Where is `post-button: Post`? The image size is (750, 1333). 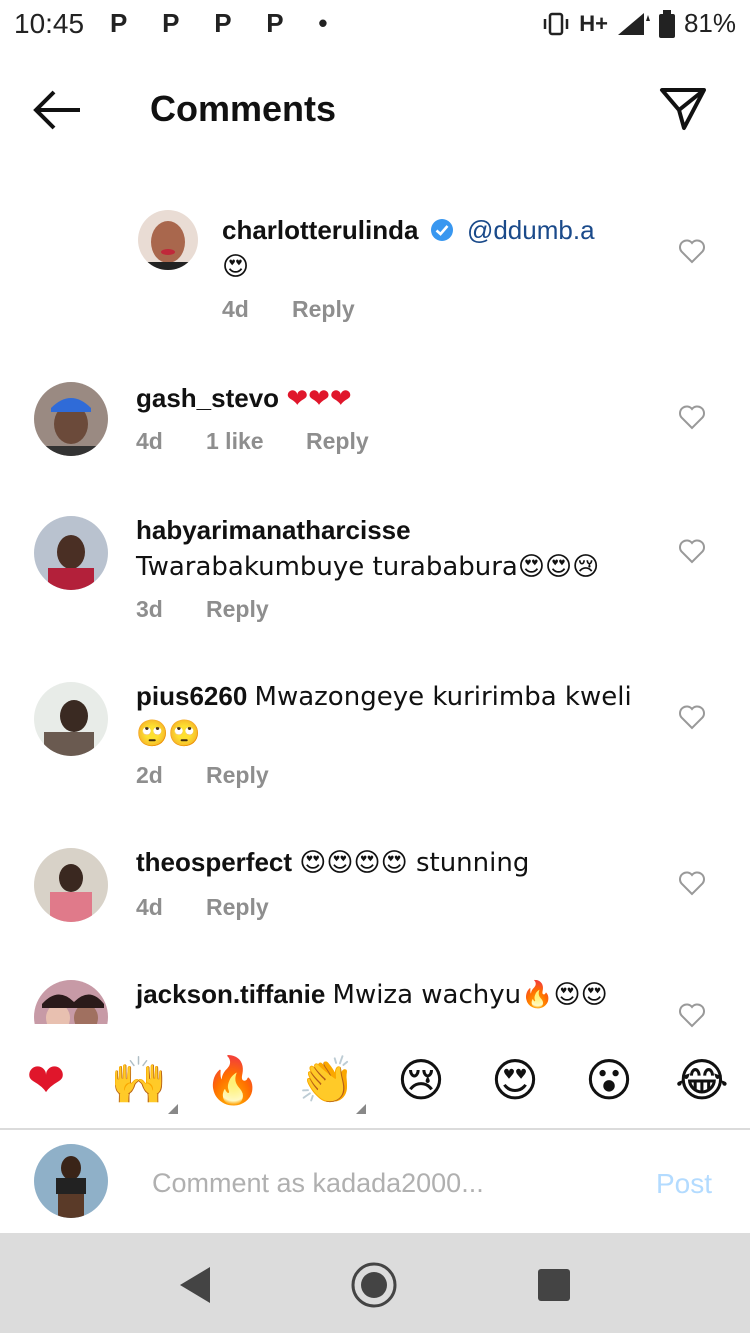
post-button: Post is located at coordinates (684, 1184).